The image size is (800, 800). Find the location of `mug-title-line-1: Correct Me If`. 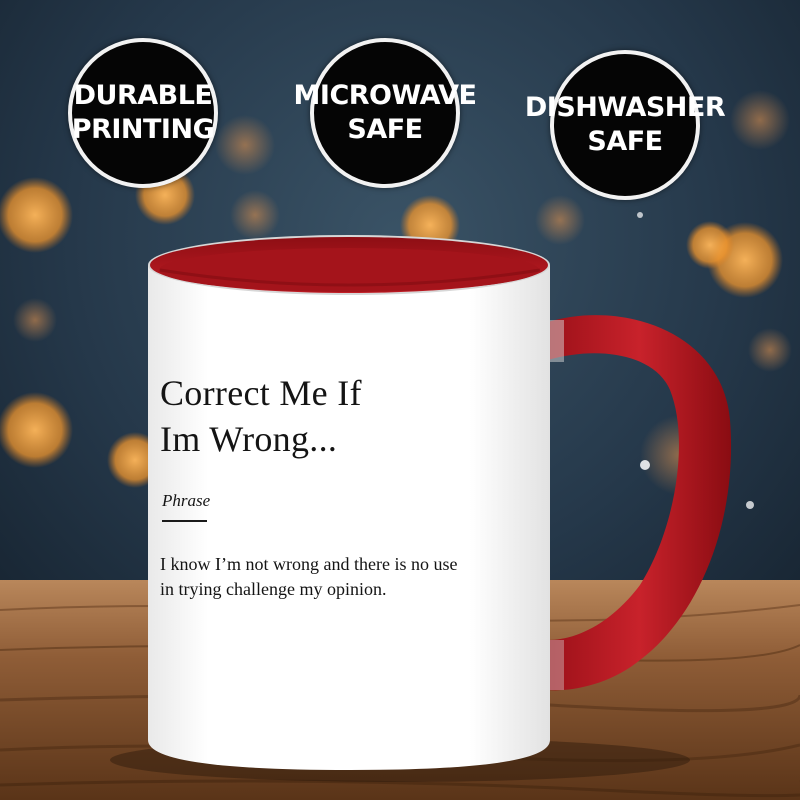

mug-title-line-1: Correct Me If is located at coordinates (261, 393).